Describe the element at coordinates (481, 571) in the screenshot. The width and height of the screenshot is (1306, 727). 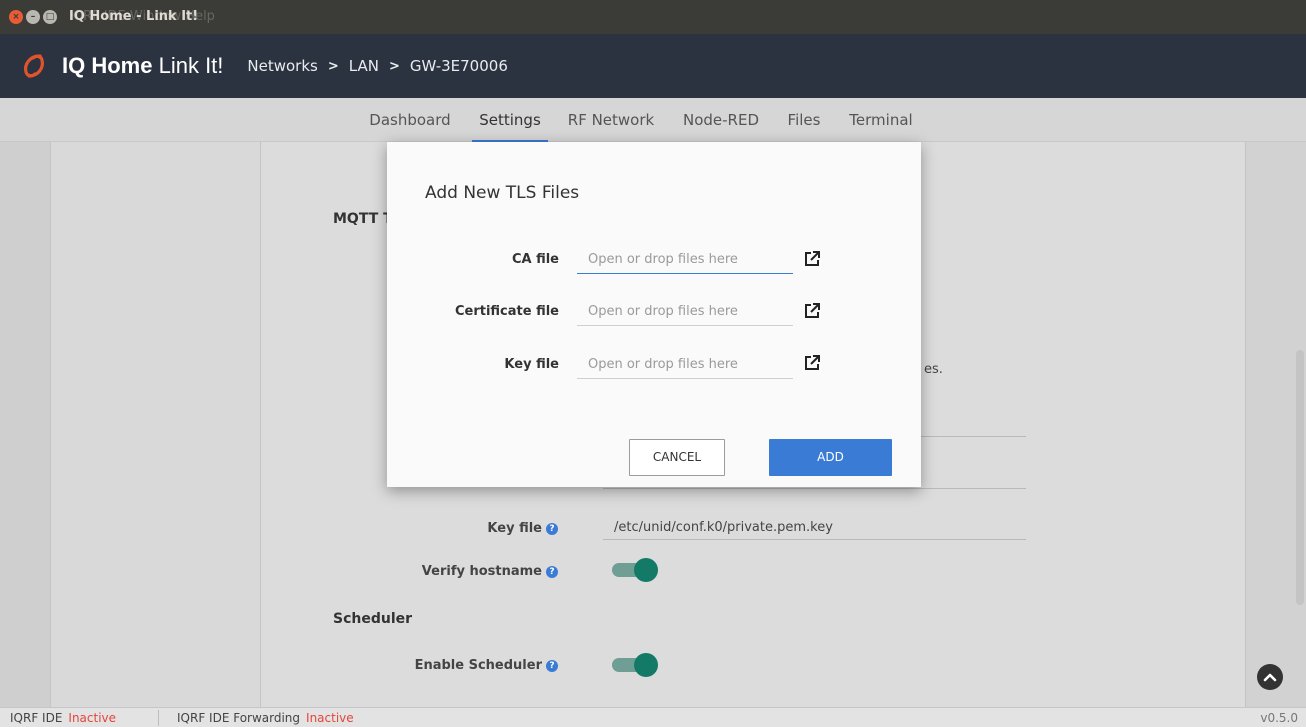
I see `verify-hostname-label-text: Verify hostname` at that location.